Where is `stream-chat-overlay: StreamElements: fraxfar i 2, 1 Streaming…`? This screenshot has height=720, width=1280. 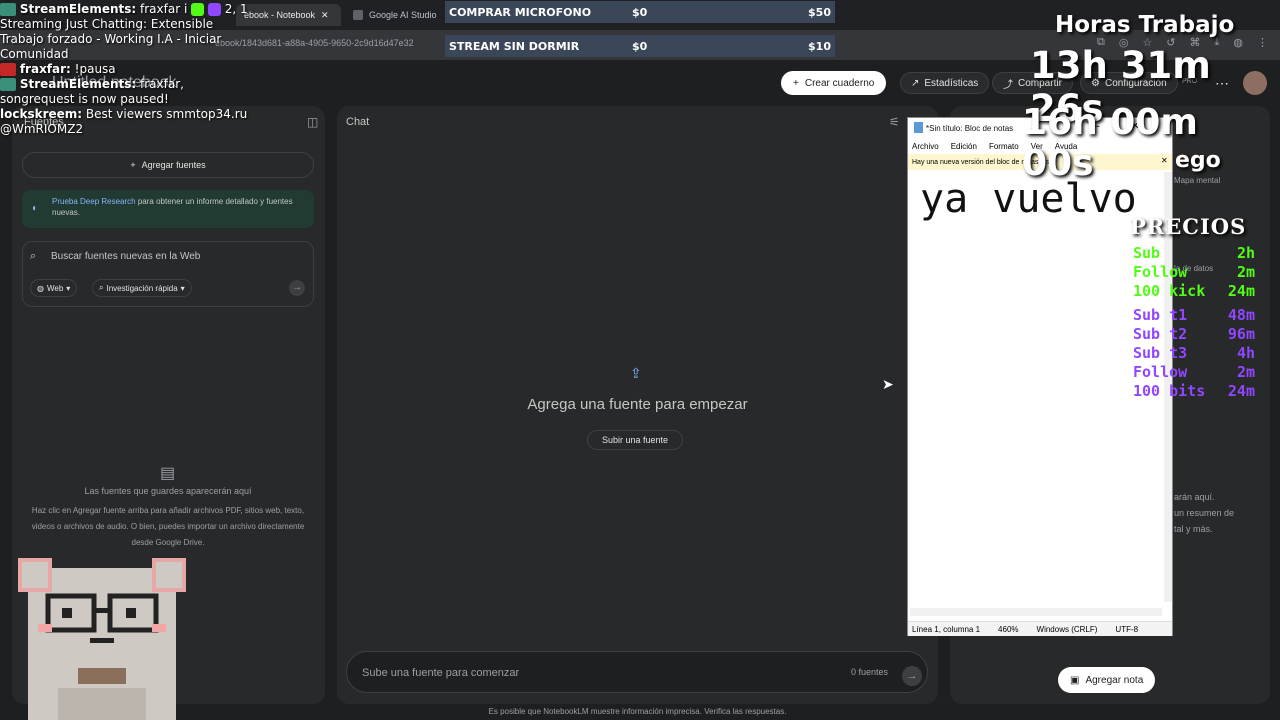 stream-chat-overlay: StreamElements: fraxfar i 2, 1 Streaming… is located at coordinates (125, 69).